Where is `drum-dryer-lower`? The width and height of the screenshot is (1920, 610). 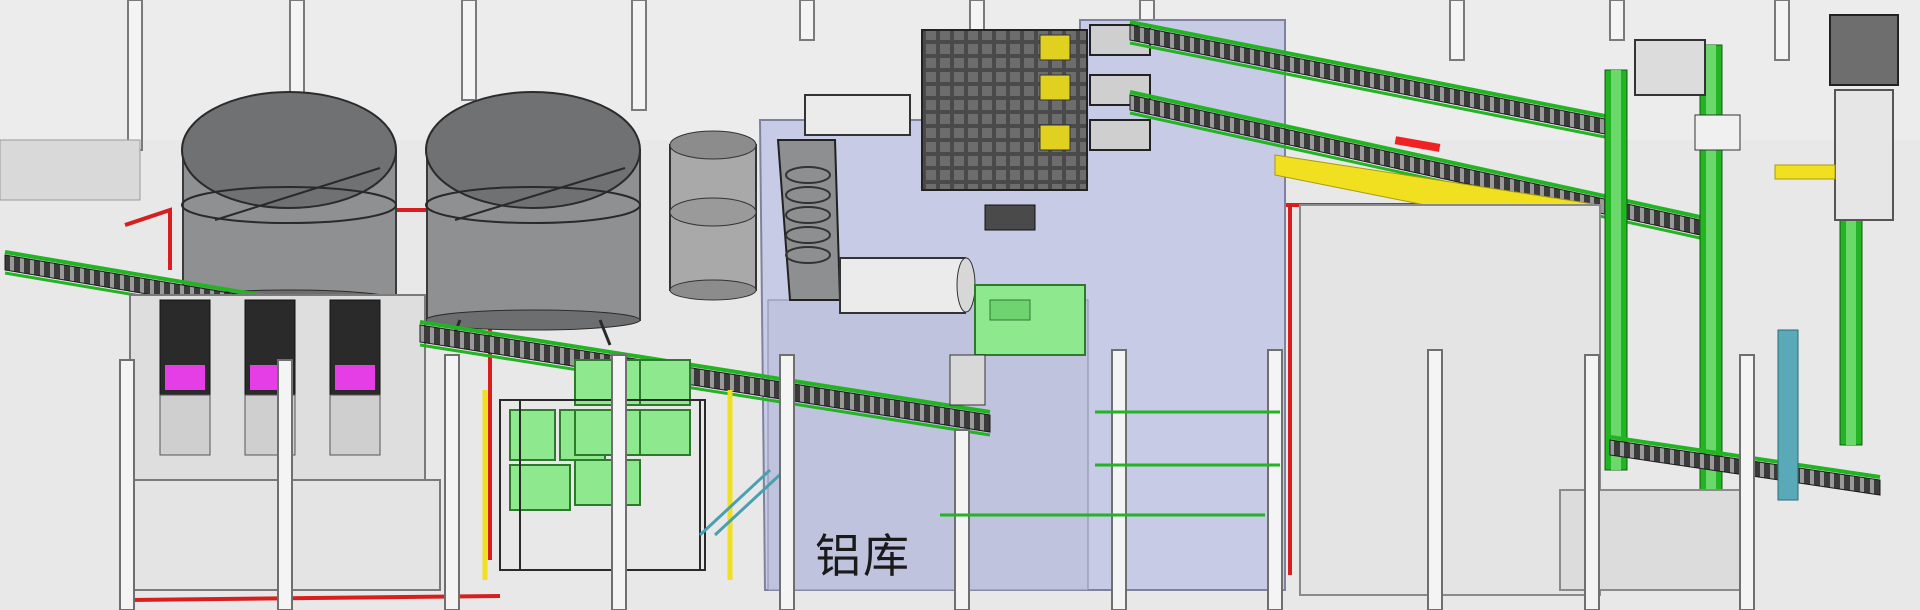
drum-dryer-lower is located at coordinates (907, 285).